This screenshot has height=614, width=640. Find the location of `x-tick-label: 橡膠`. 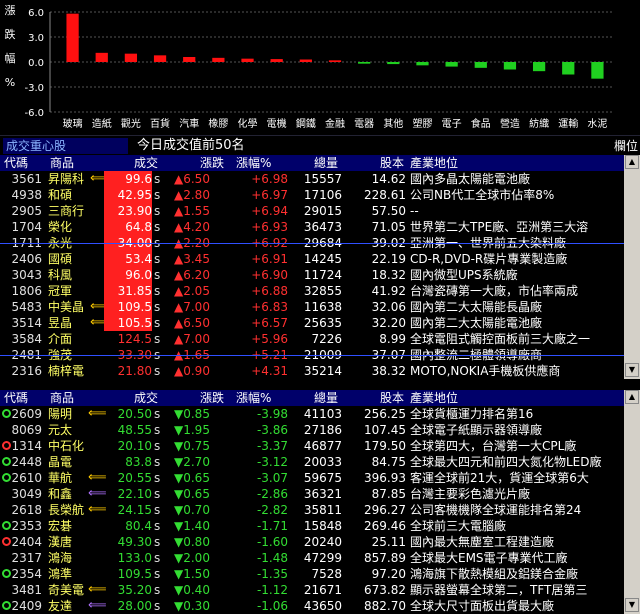

x-tick-label: 橡膠 is located at coordinates (218, 123).